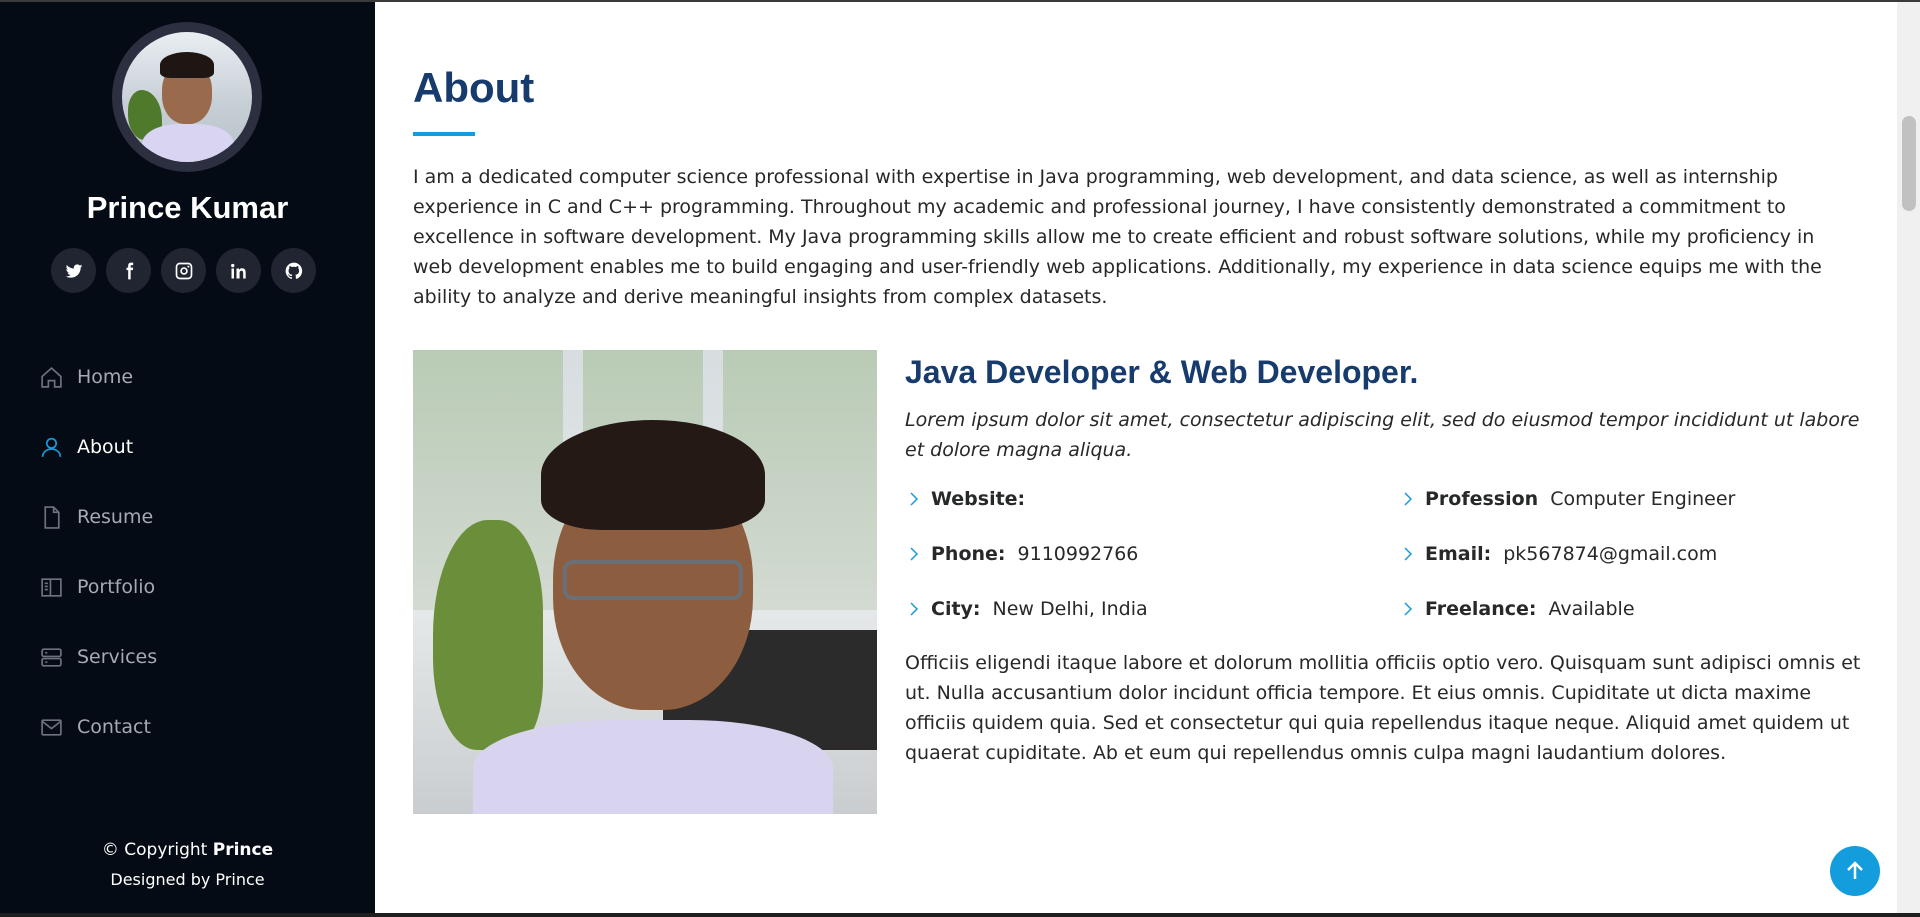 Image resolution: width=1920 pixels, height=917 pixels. Describe the element at coordinates (1152, 553) in the screenshot. I see `fact-phone: Phone: 9110992766` at that location.